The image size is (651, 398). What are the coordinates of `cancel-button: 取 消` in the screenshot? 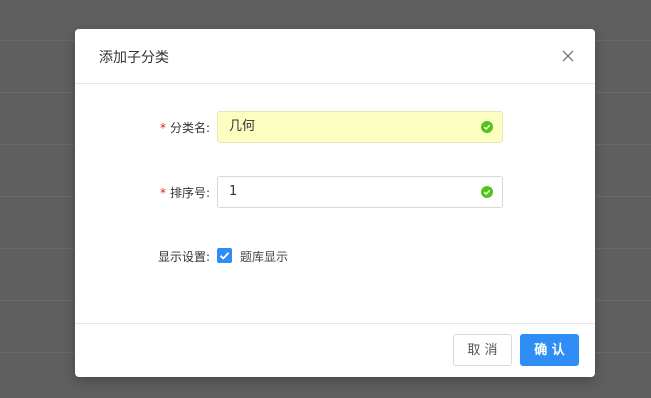 It's located at (482, 350).